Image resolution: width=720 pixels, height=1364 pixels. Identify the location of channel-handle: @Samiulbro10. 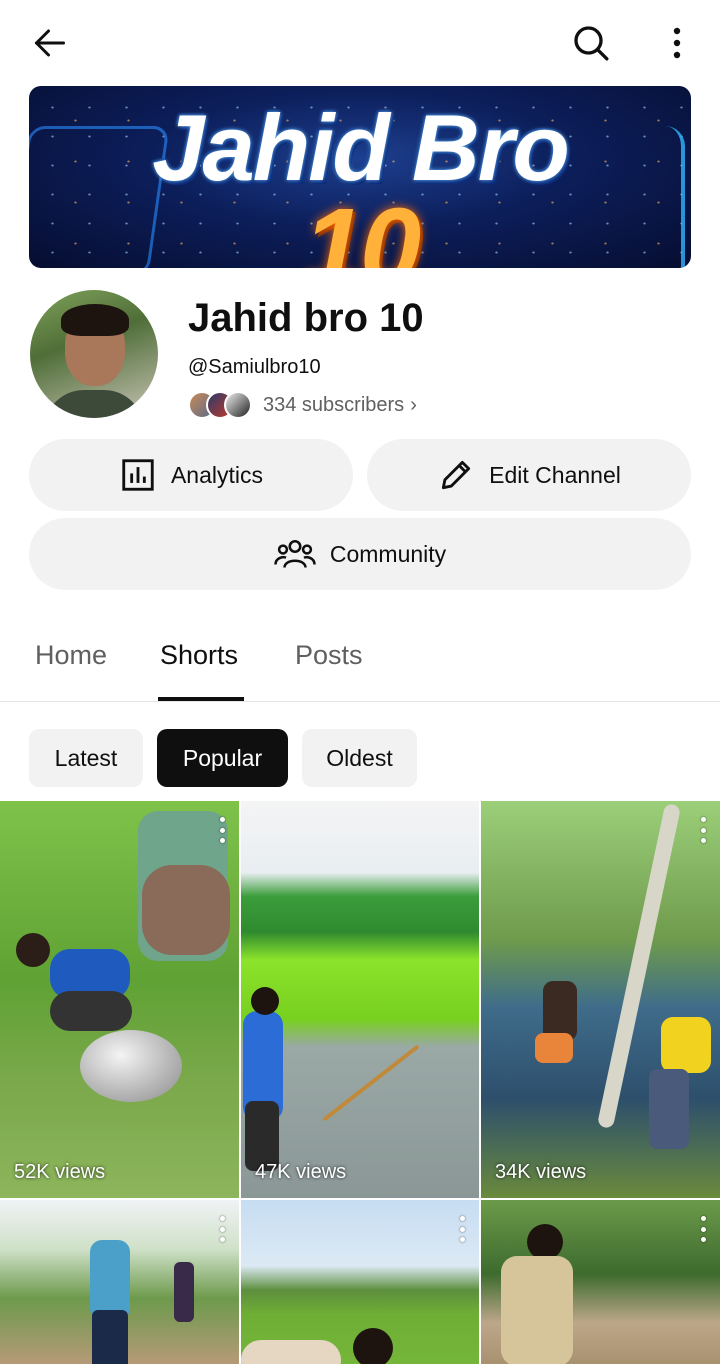
(254, 367).